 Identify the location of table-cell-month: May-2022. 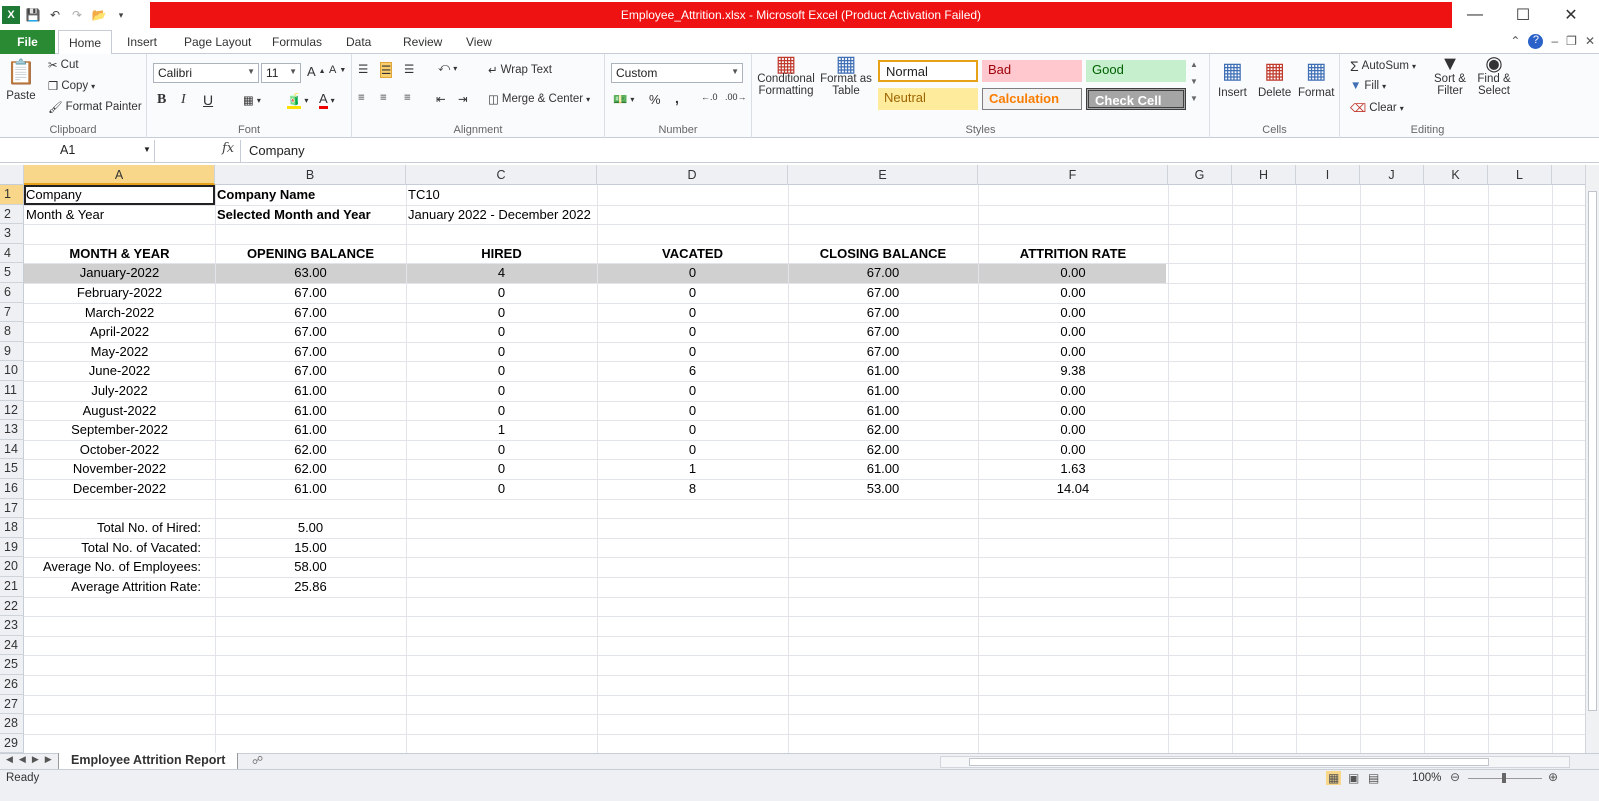
(119, 352).